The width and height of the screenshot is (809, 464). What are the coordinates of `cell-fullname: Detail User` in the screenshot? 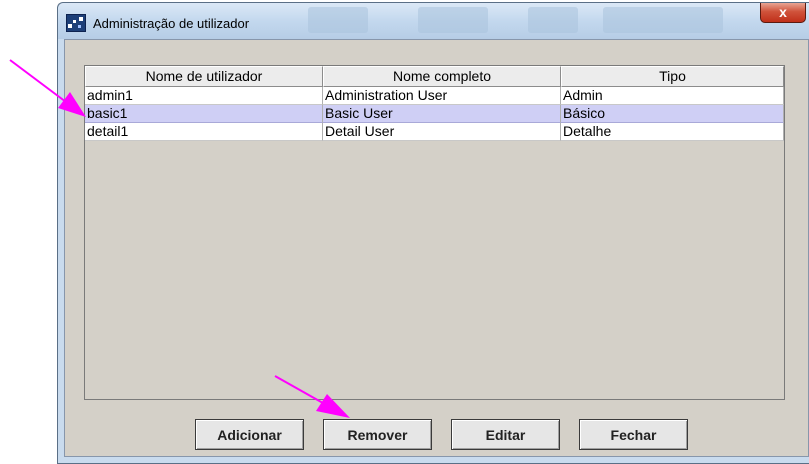 It's located at (442, 132).